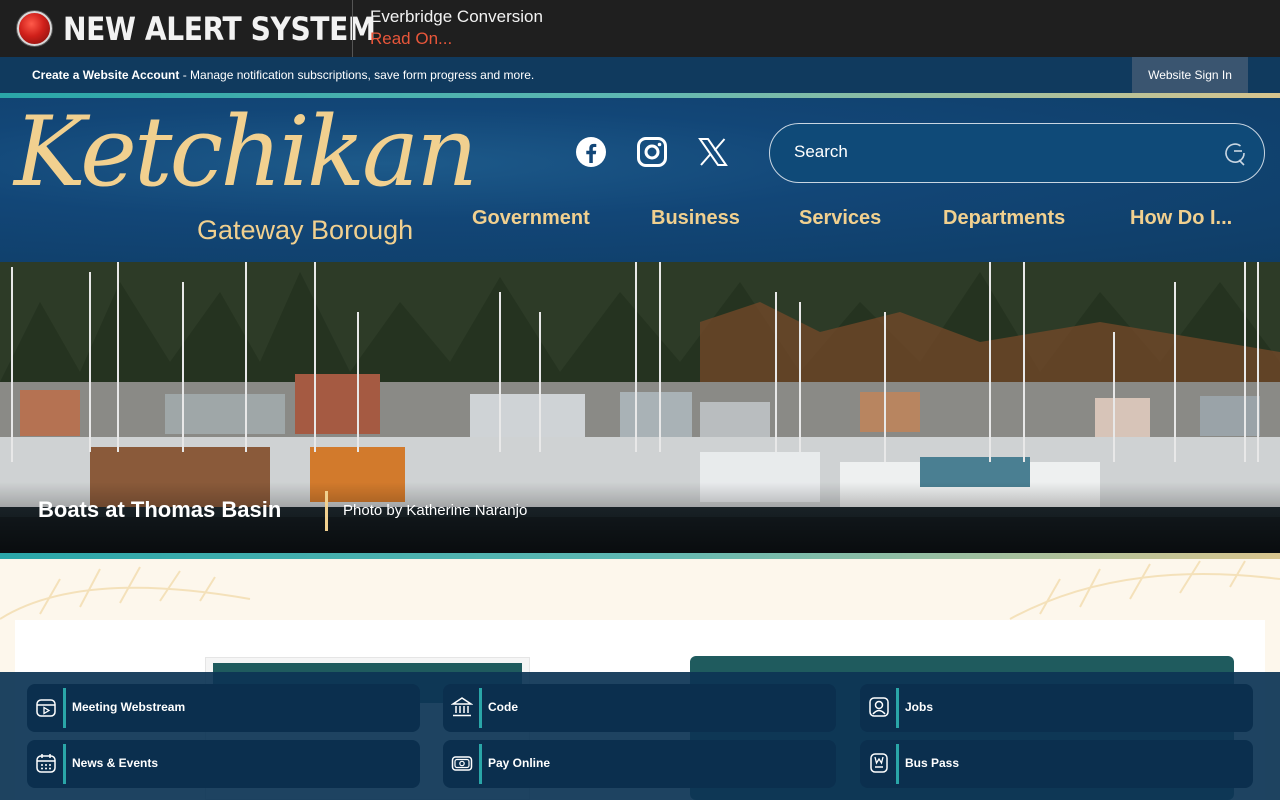 This screenshot has height=800, width=1280. Describe the element at coordinates (1056, 764) in the screenshot. I see `quick-link-bus-pass: Bus Pass` at that location.